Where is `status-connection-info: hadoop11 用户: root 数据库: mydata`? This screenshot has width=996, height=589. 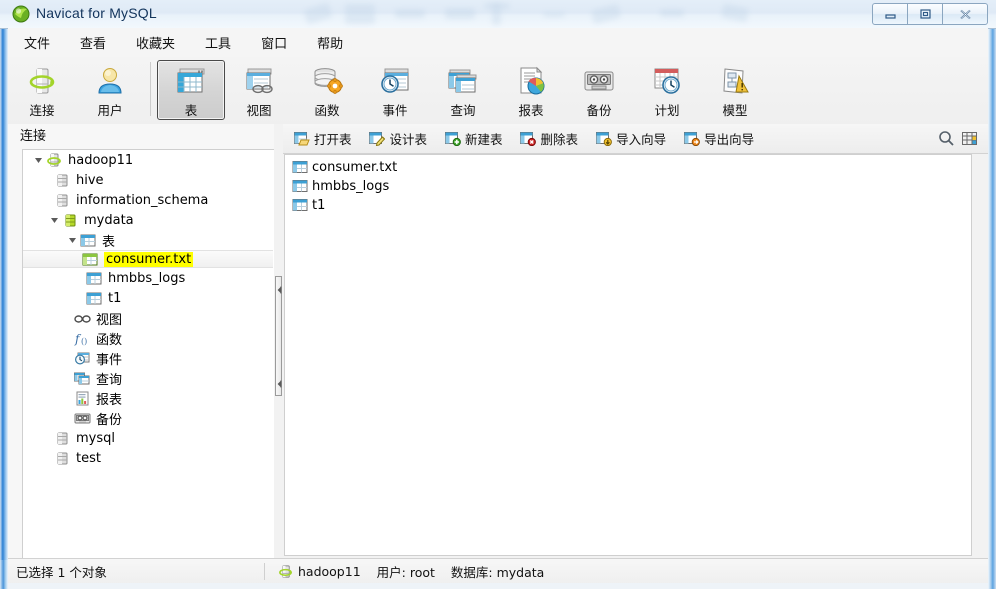
status-connection-info: hadoop11 用户: root 数据库: mydata is located at coordinates (412, 571).